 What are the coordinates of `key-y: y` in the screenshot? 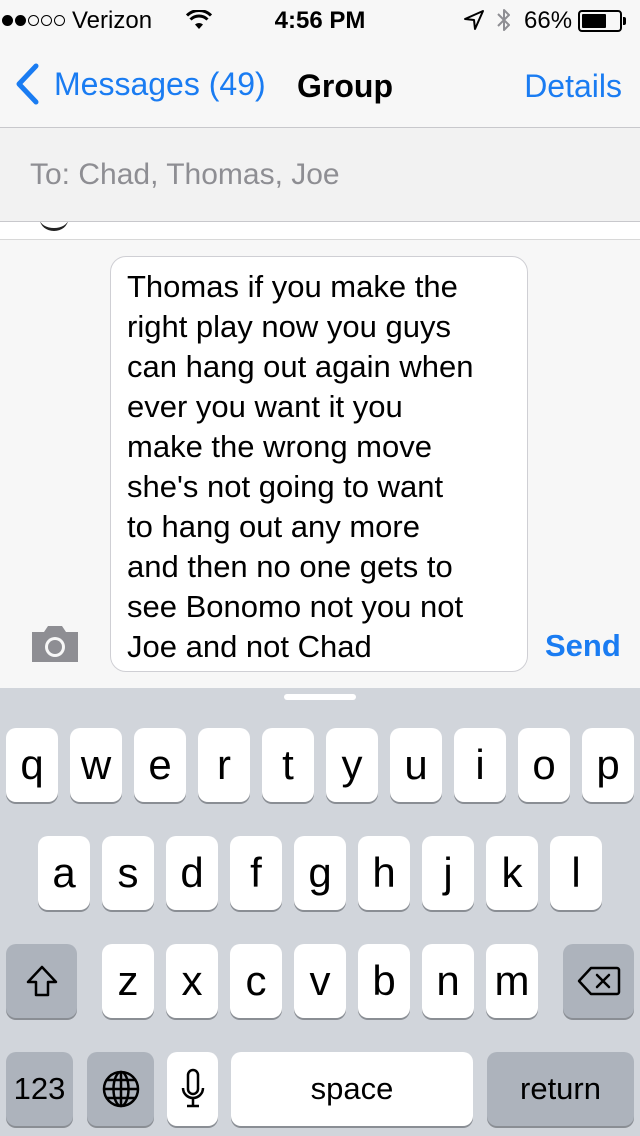 It's located at (352, 765).